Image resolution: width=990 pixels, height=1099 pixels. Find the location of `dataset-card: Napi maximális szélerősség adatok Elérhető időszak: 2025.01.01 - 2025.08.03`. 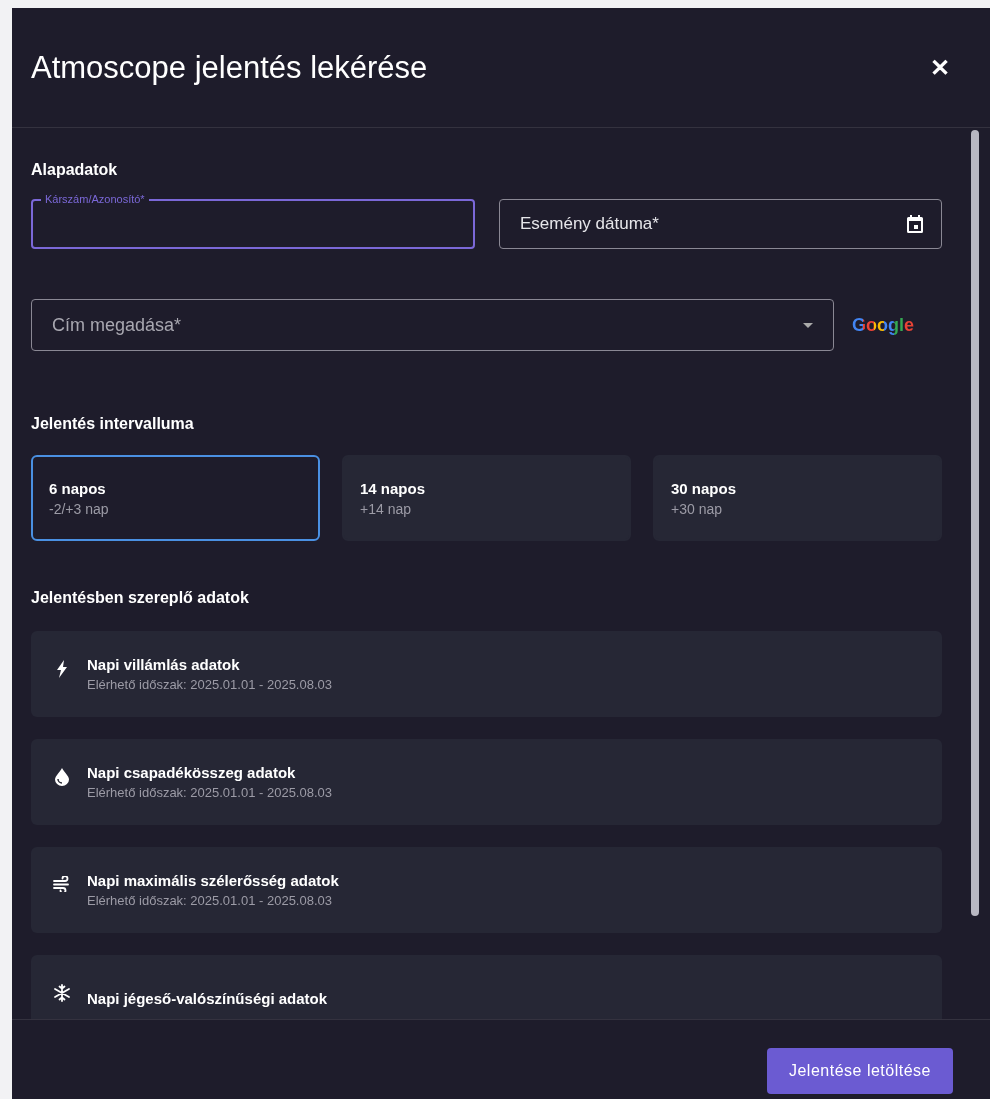

dataset-card: Napi maximális szélerősség adatok Elérhető időszak: 2025.01.01 - 2025.08.03 is located at coordinates (486, 890).